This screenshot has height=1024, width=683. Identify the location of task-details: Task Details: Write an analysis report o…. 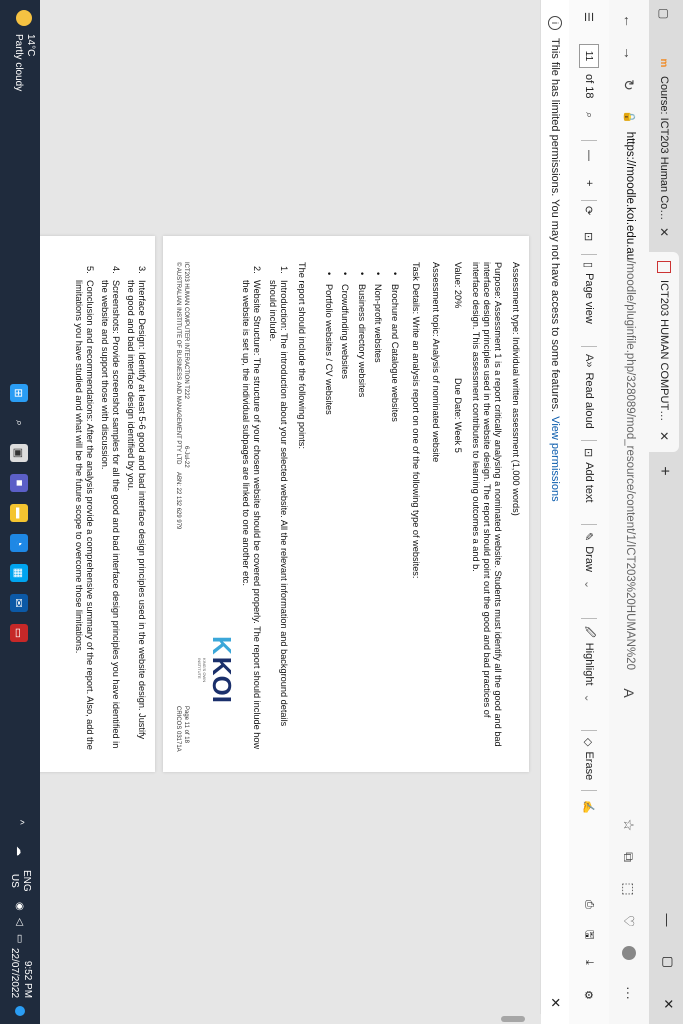
(416, 420).